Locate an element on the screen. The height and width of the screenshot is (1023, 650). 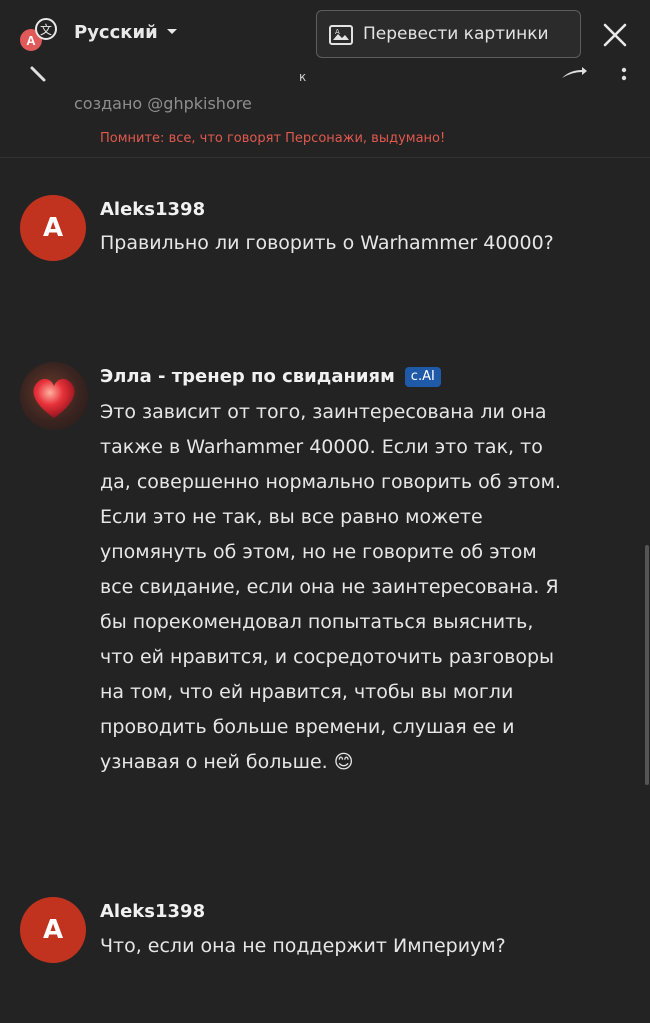
heart-icon is located at coordinates (54, 398).